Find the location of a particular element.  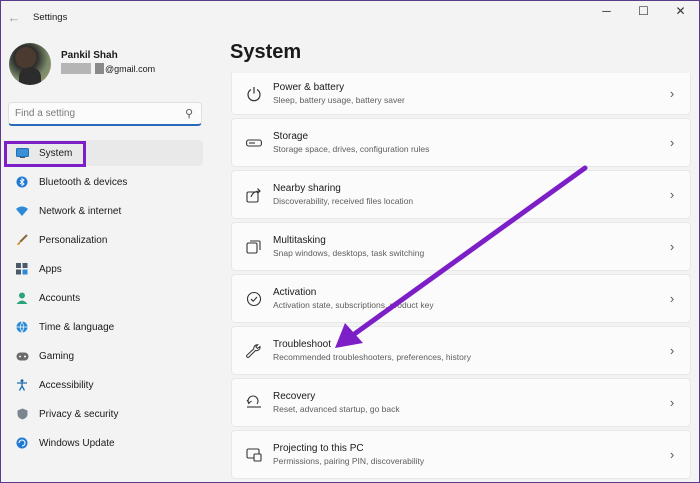

projecting-icon is located at coordinates (254, 455).